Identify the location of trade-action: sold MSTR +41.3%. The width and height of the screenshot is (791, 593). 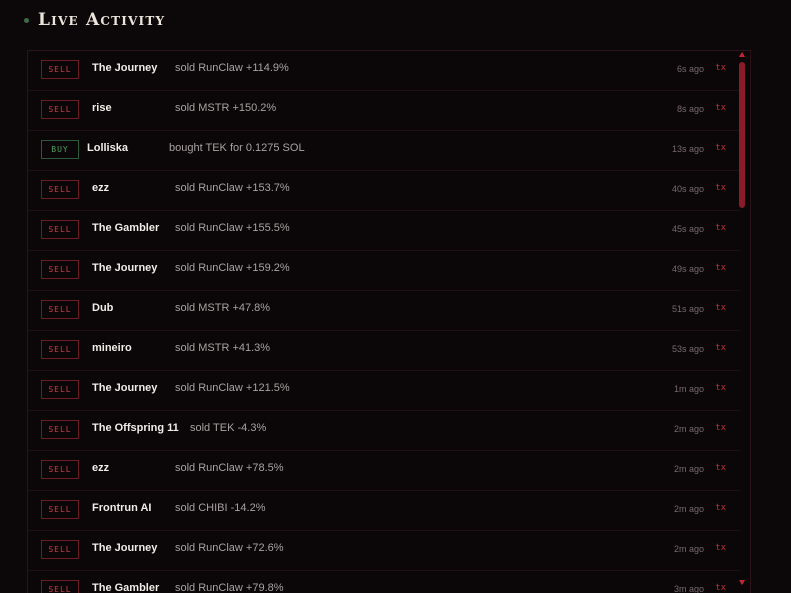
(223, 348).